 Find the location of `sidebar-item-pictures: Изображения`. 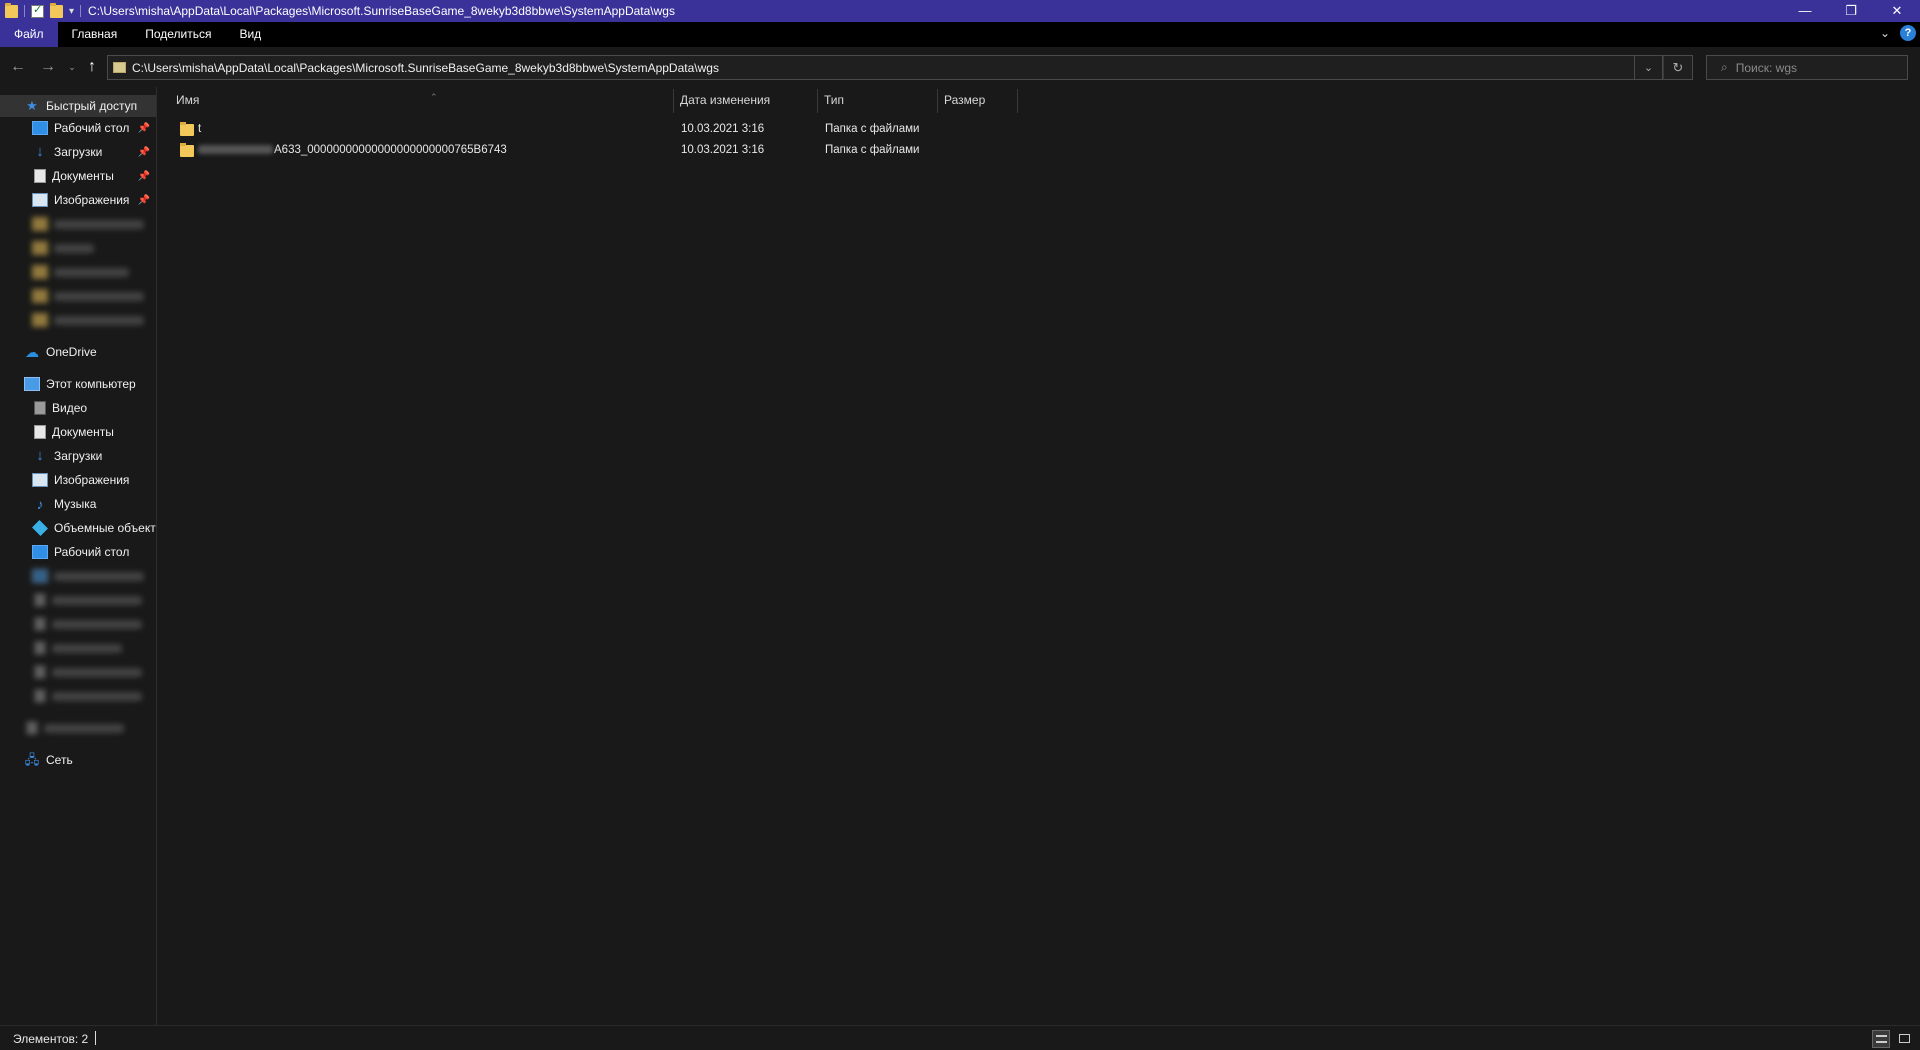

sidebar-item-pictures: Изображения is located at coordinates (78, 480).